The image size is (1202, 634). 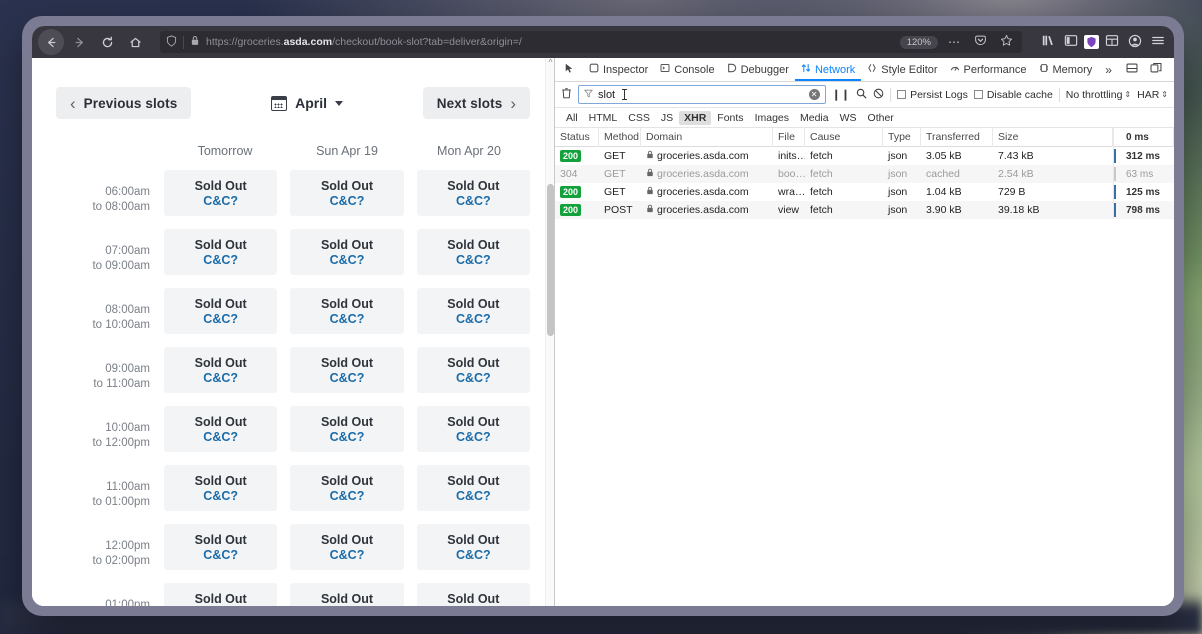 I want to click on column-header-domain: Domain, so click(x=707, y=137).